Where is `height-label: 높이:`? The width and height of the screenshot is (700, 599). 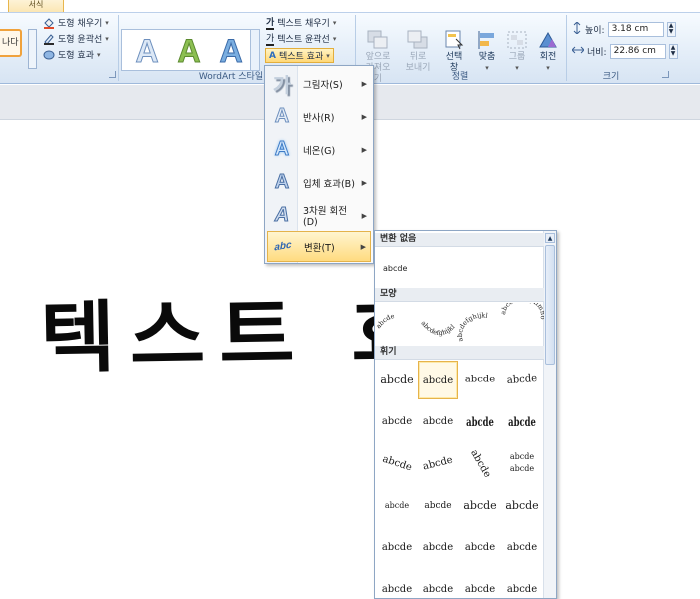
height-label: 높이: is located at coordinates (595, 31).